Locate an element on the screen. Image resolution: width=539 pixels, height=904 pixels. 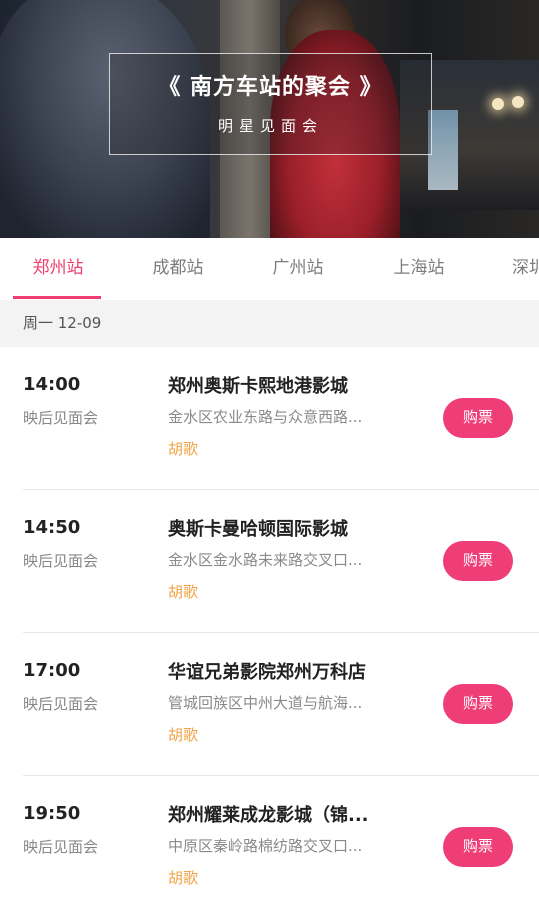
showtime: 14:50 is located at coordinates (52, 527).